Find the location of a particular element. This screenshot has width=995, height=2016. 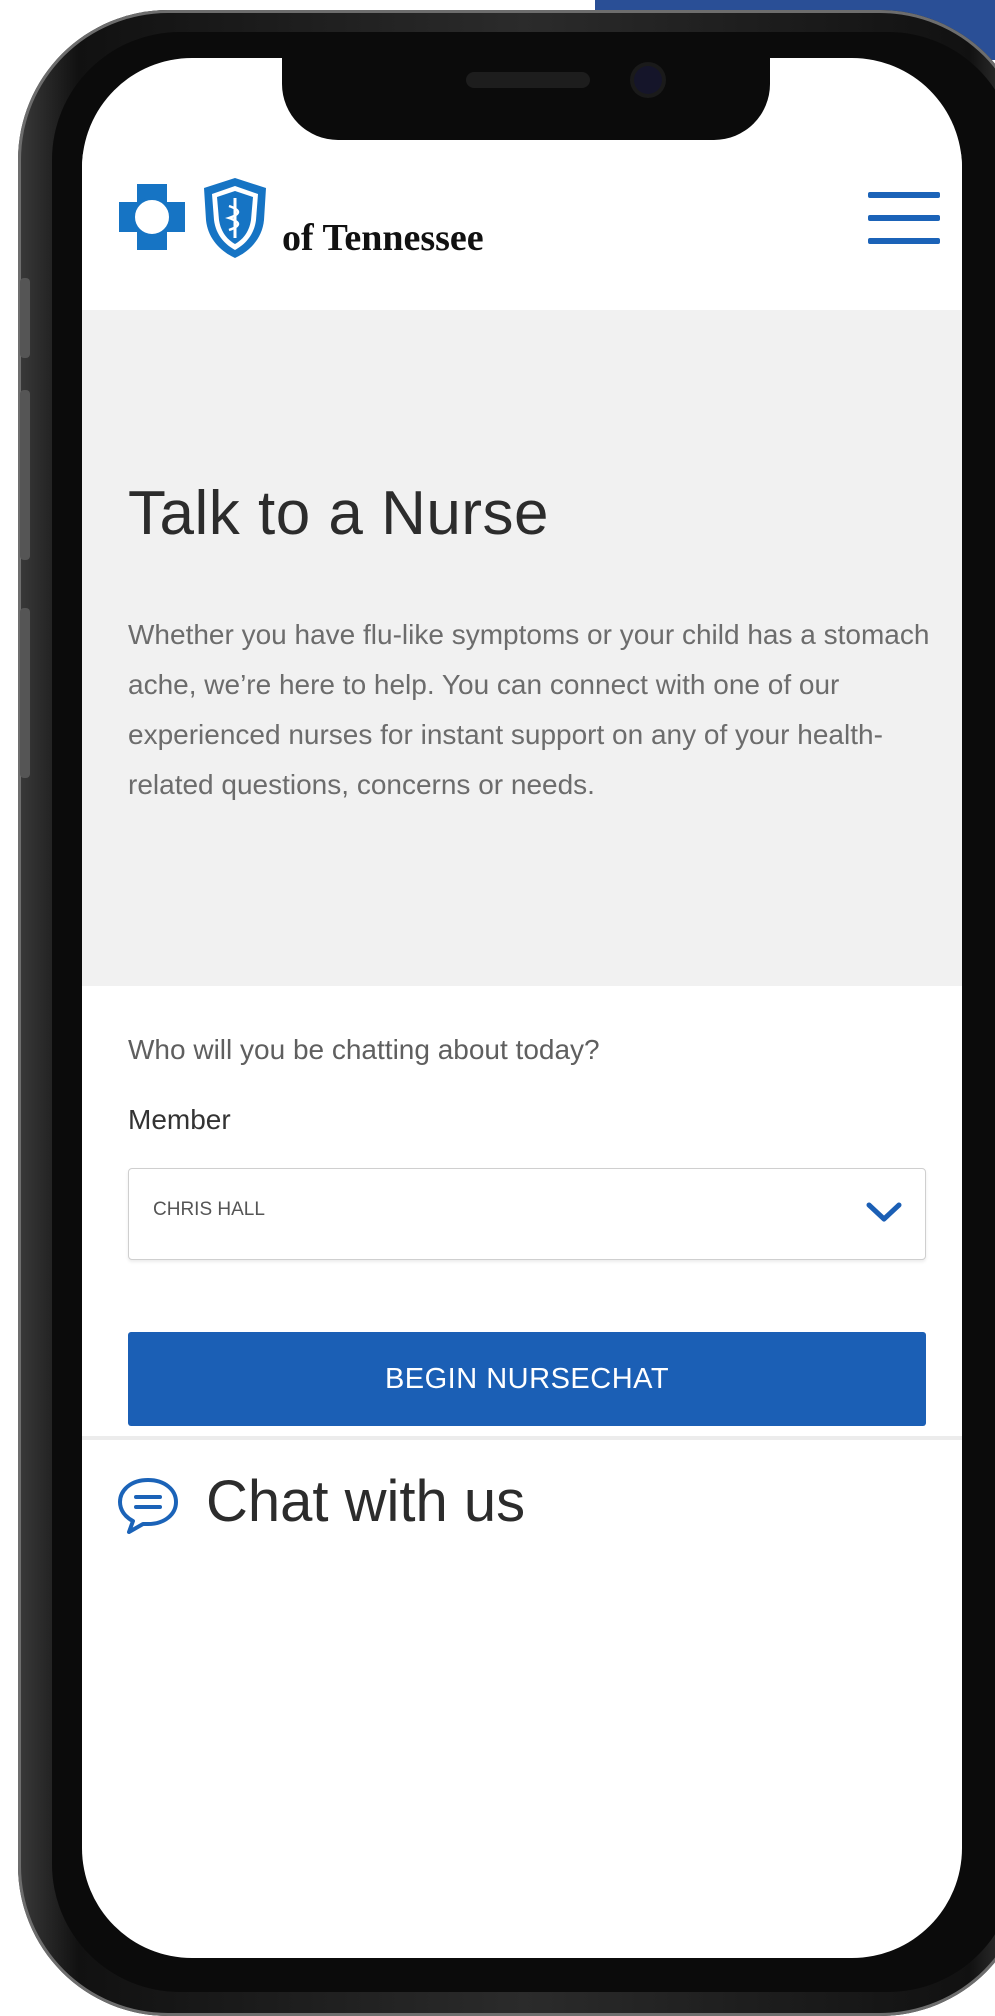

chevron-down-icon is located at coordinates (884, 1212).